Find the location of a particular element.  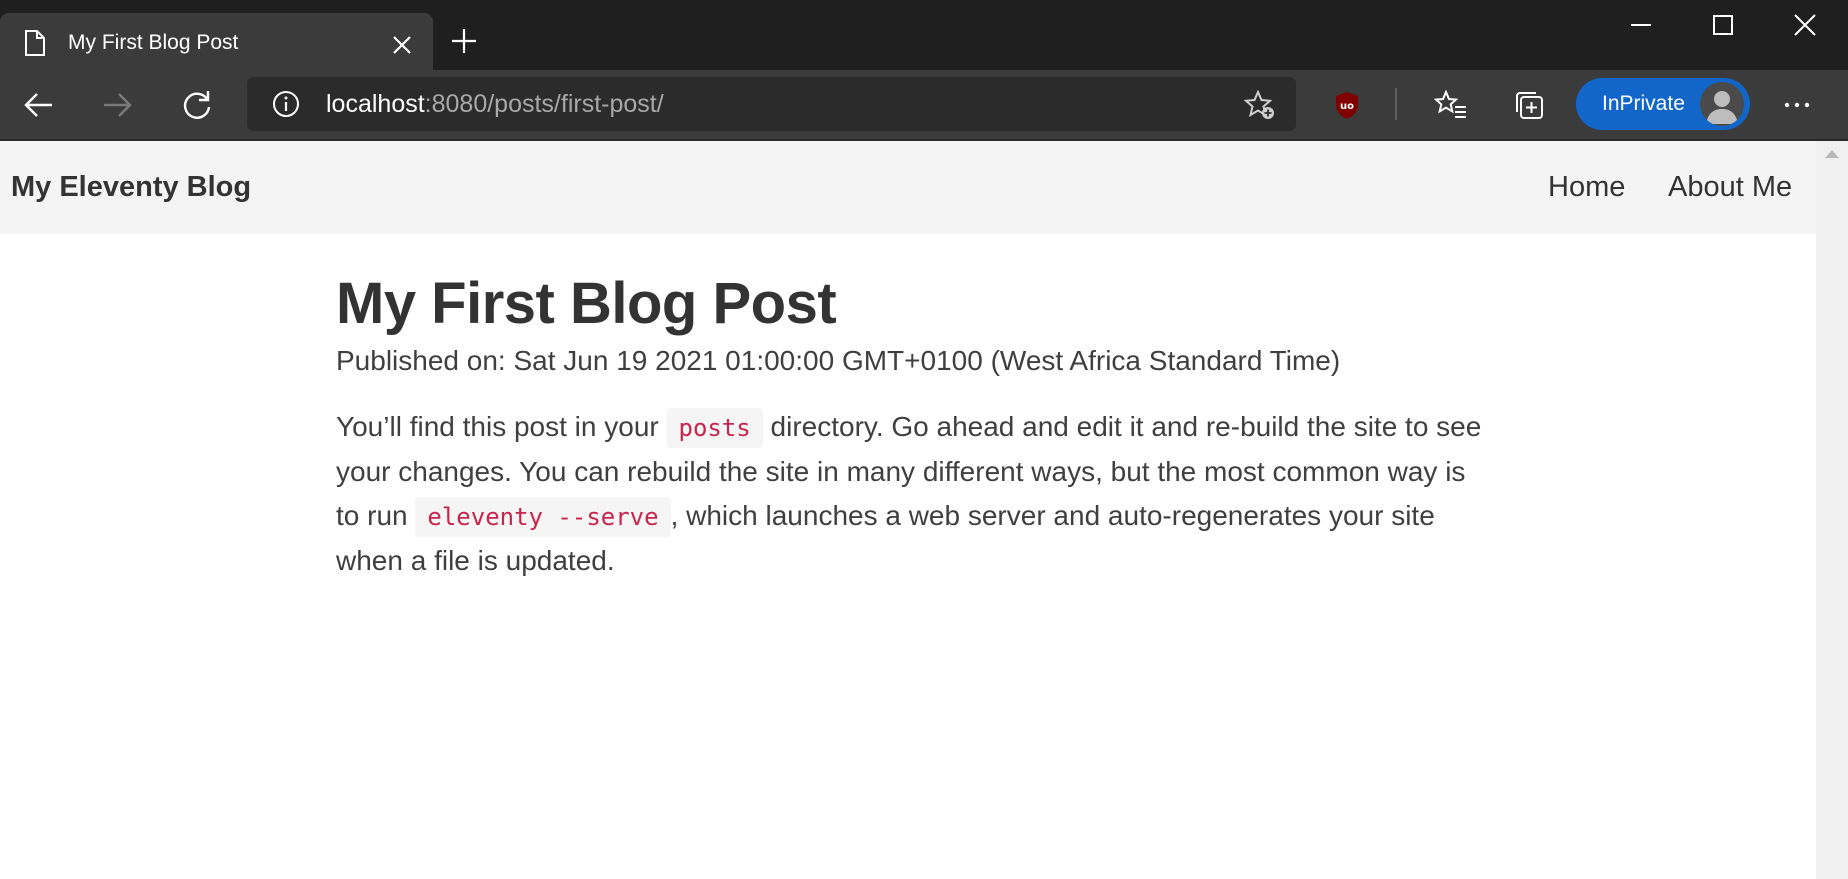

url-host: localhost is located at coordinates (375, 104).